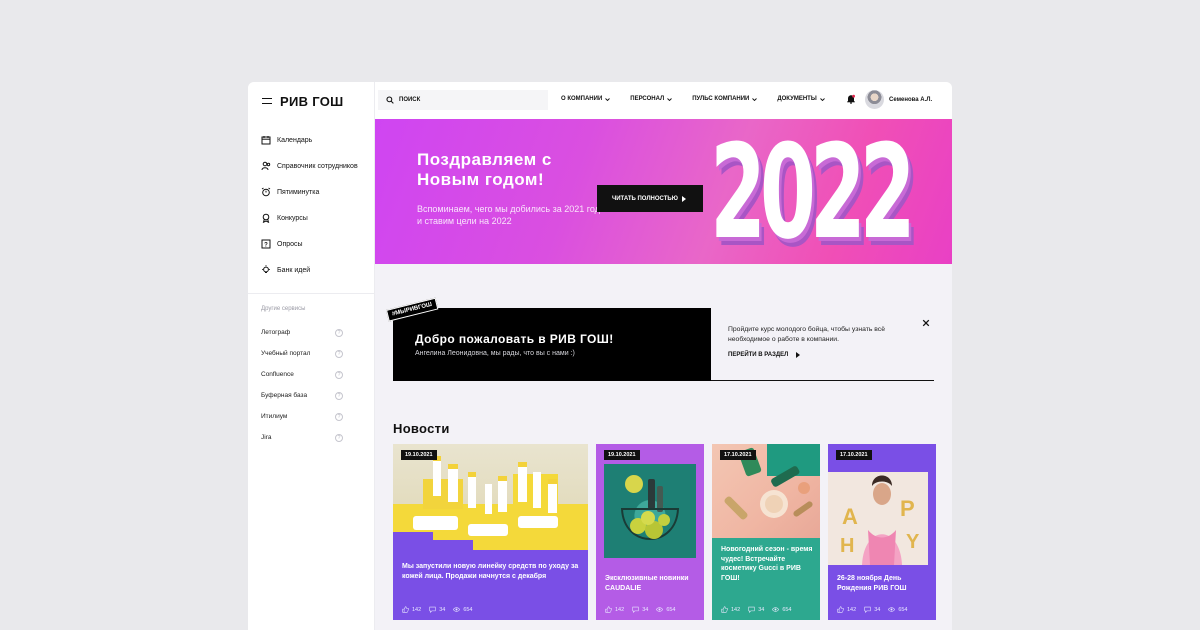  What do you see at coordinates (851, 99) in the screenshot?
I see `bell-icon` at bounding box center [851, 99].